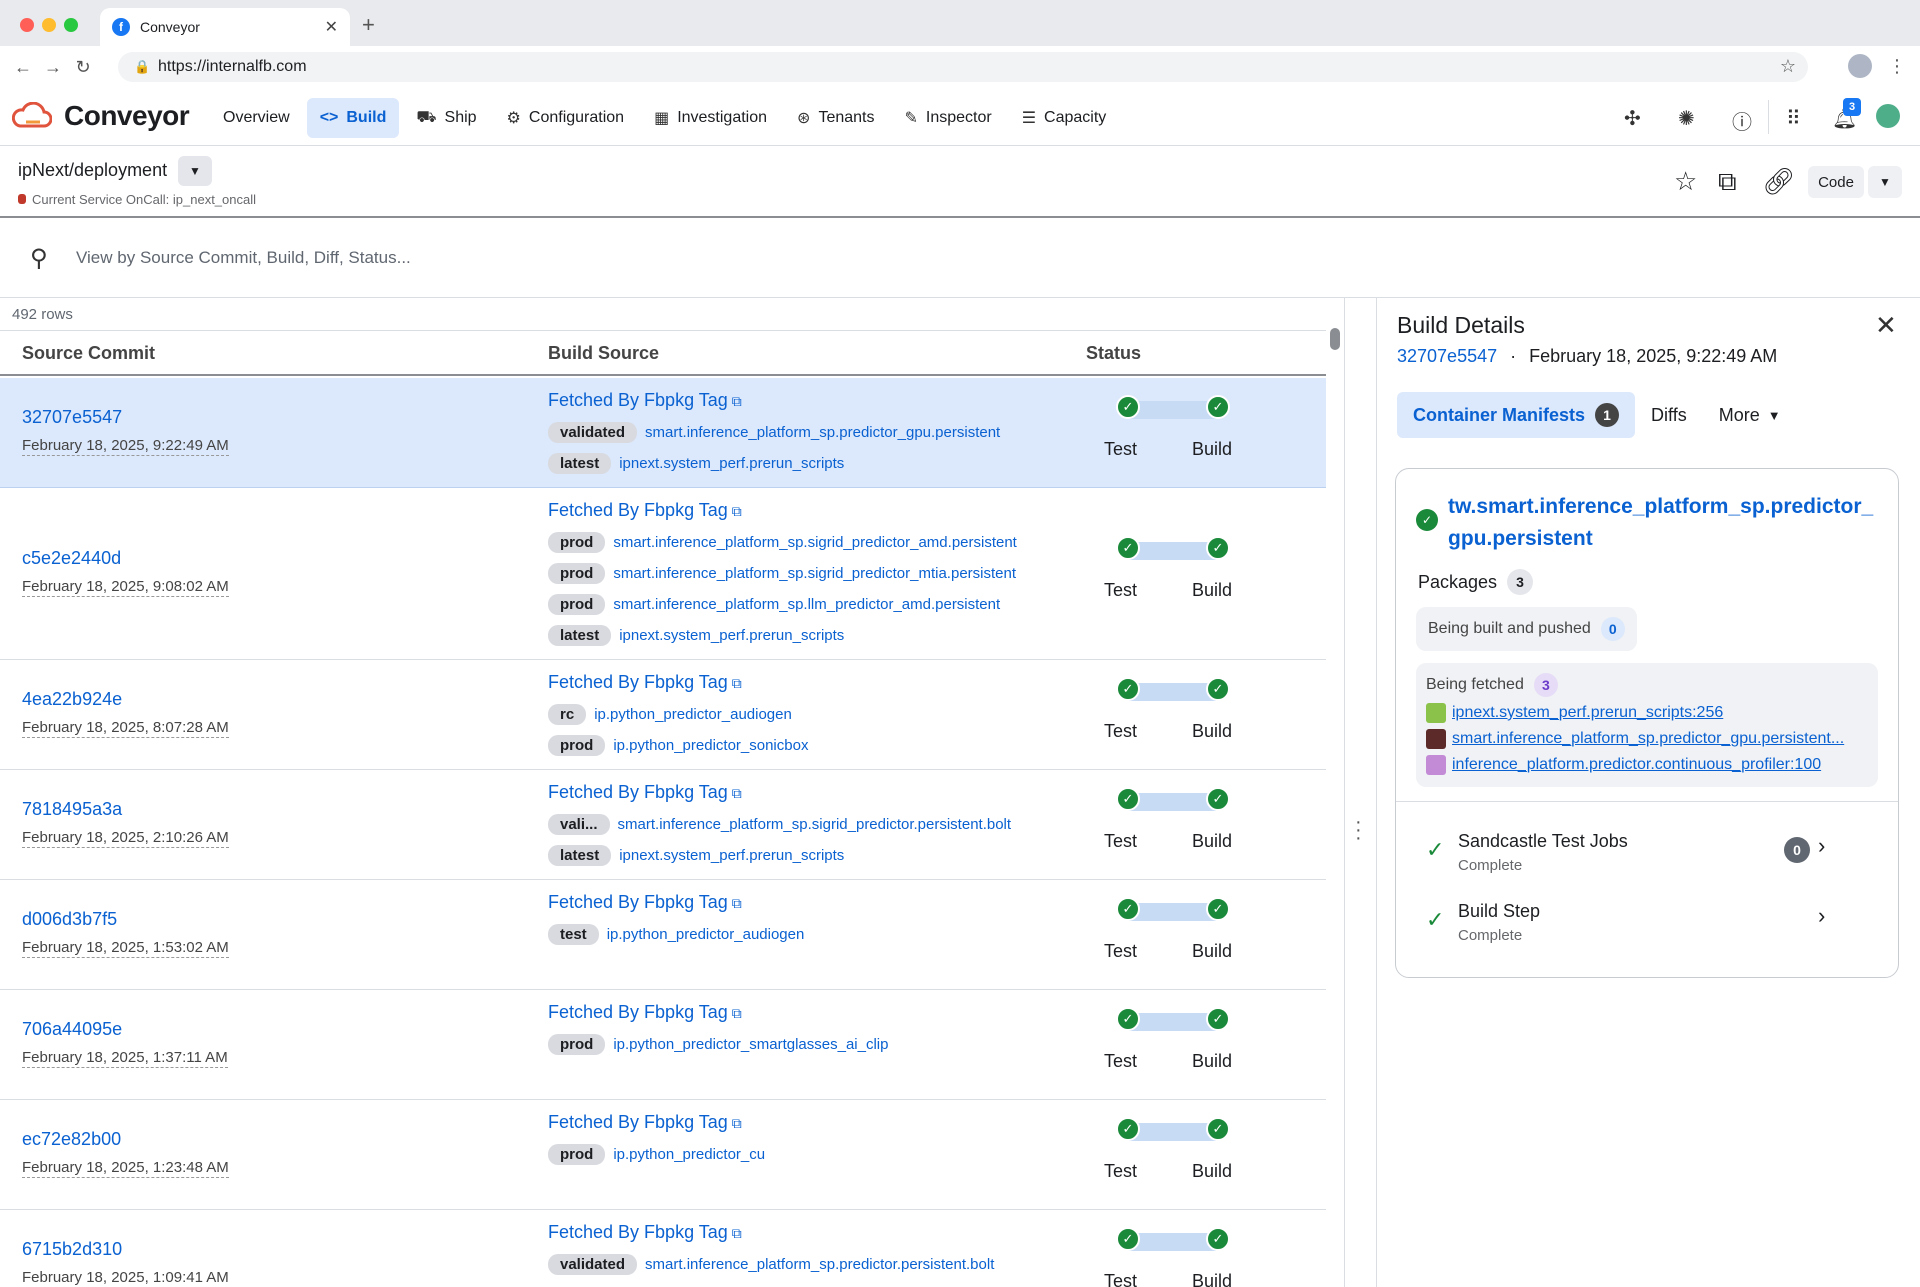 The width and height of the screenshot is (1920, 1287). Describe the element at coordinates (1793, 118) in the screenshot. I see `apps-grid-icon: ⠿` at that location.